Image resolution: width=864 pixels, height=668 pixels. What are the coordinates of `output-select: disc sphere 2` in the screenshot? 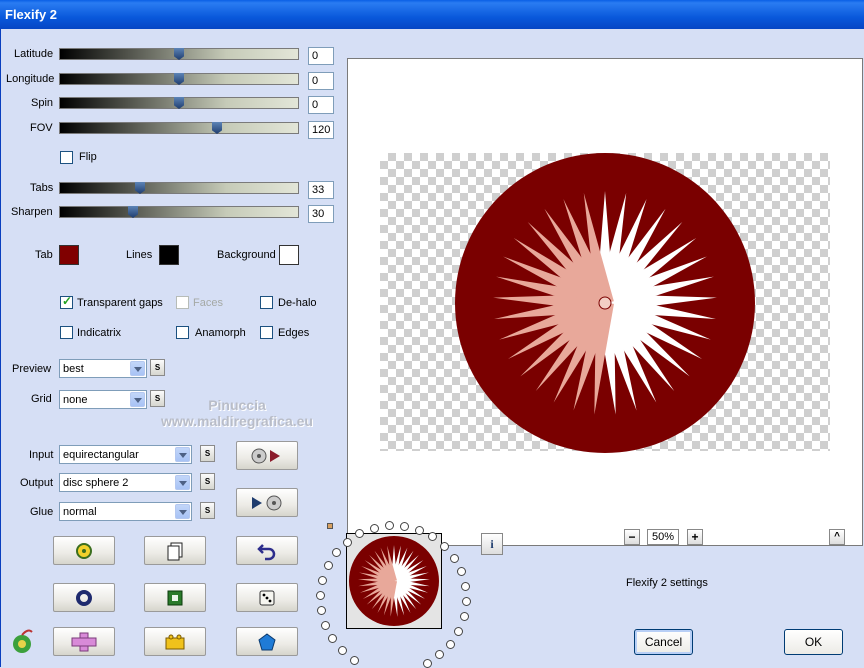 It's located at (125, 482).